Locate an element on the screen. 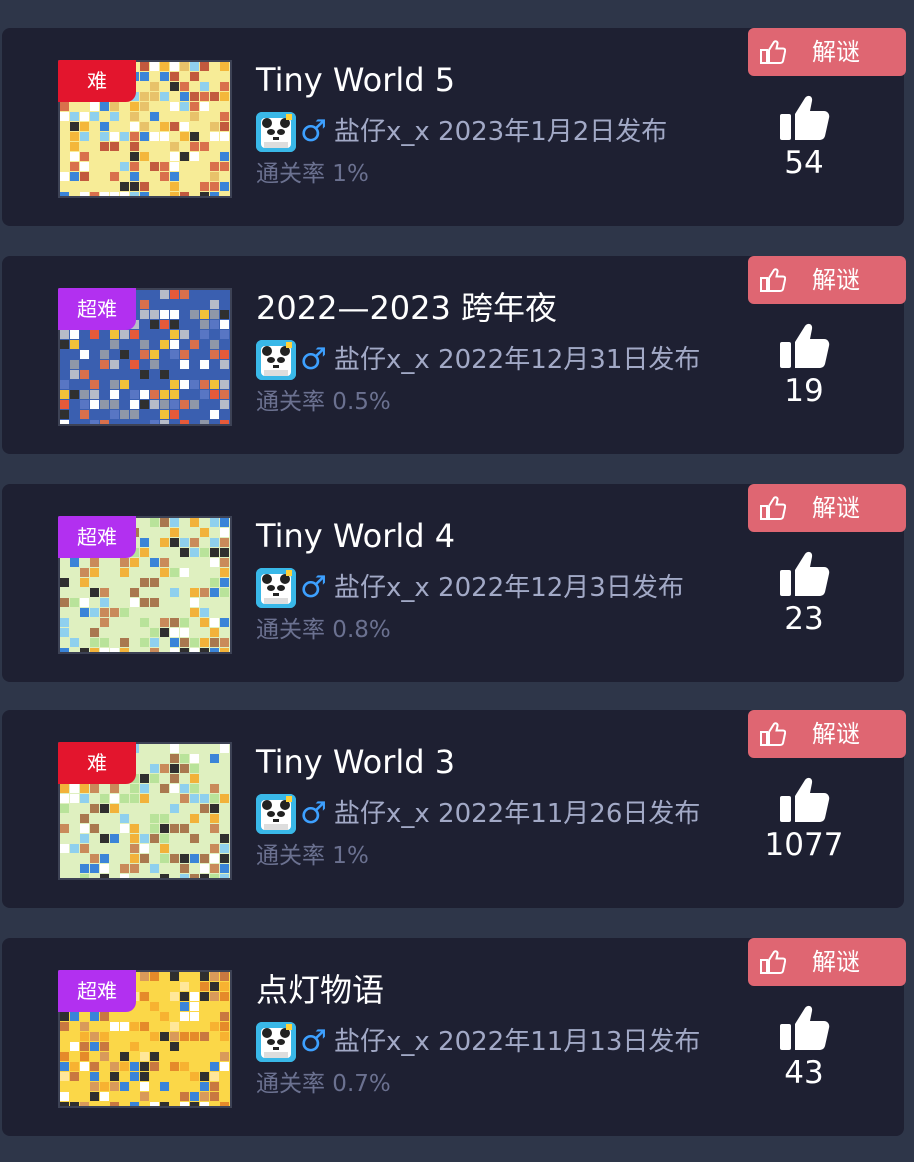 The image size is (914, 1162). publish-date: 2022年12月3日发布 is located at coordinates (561, 588).